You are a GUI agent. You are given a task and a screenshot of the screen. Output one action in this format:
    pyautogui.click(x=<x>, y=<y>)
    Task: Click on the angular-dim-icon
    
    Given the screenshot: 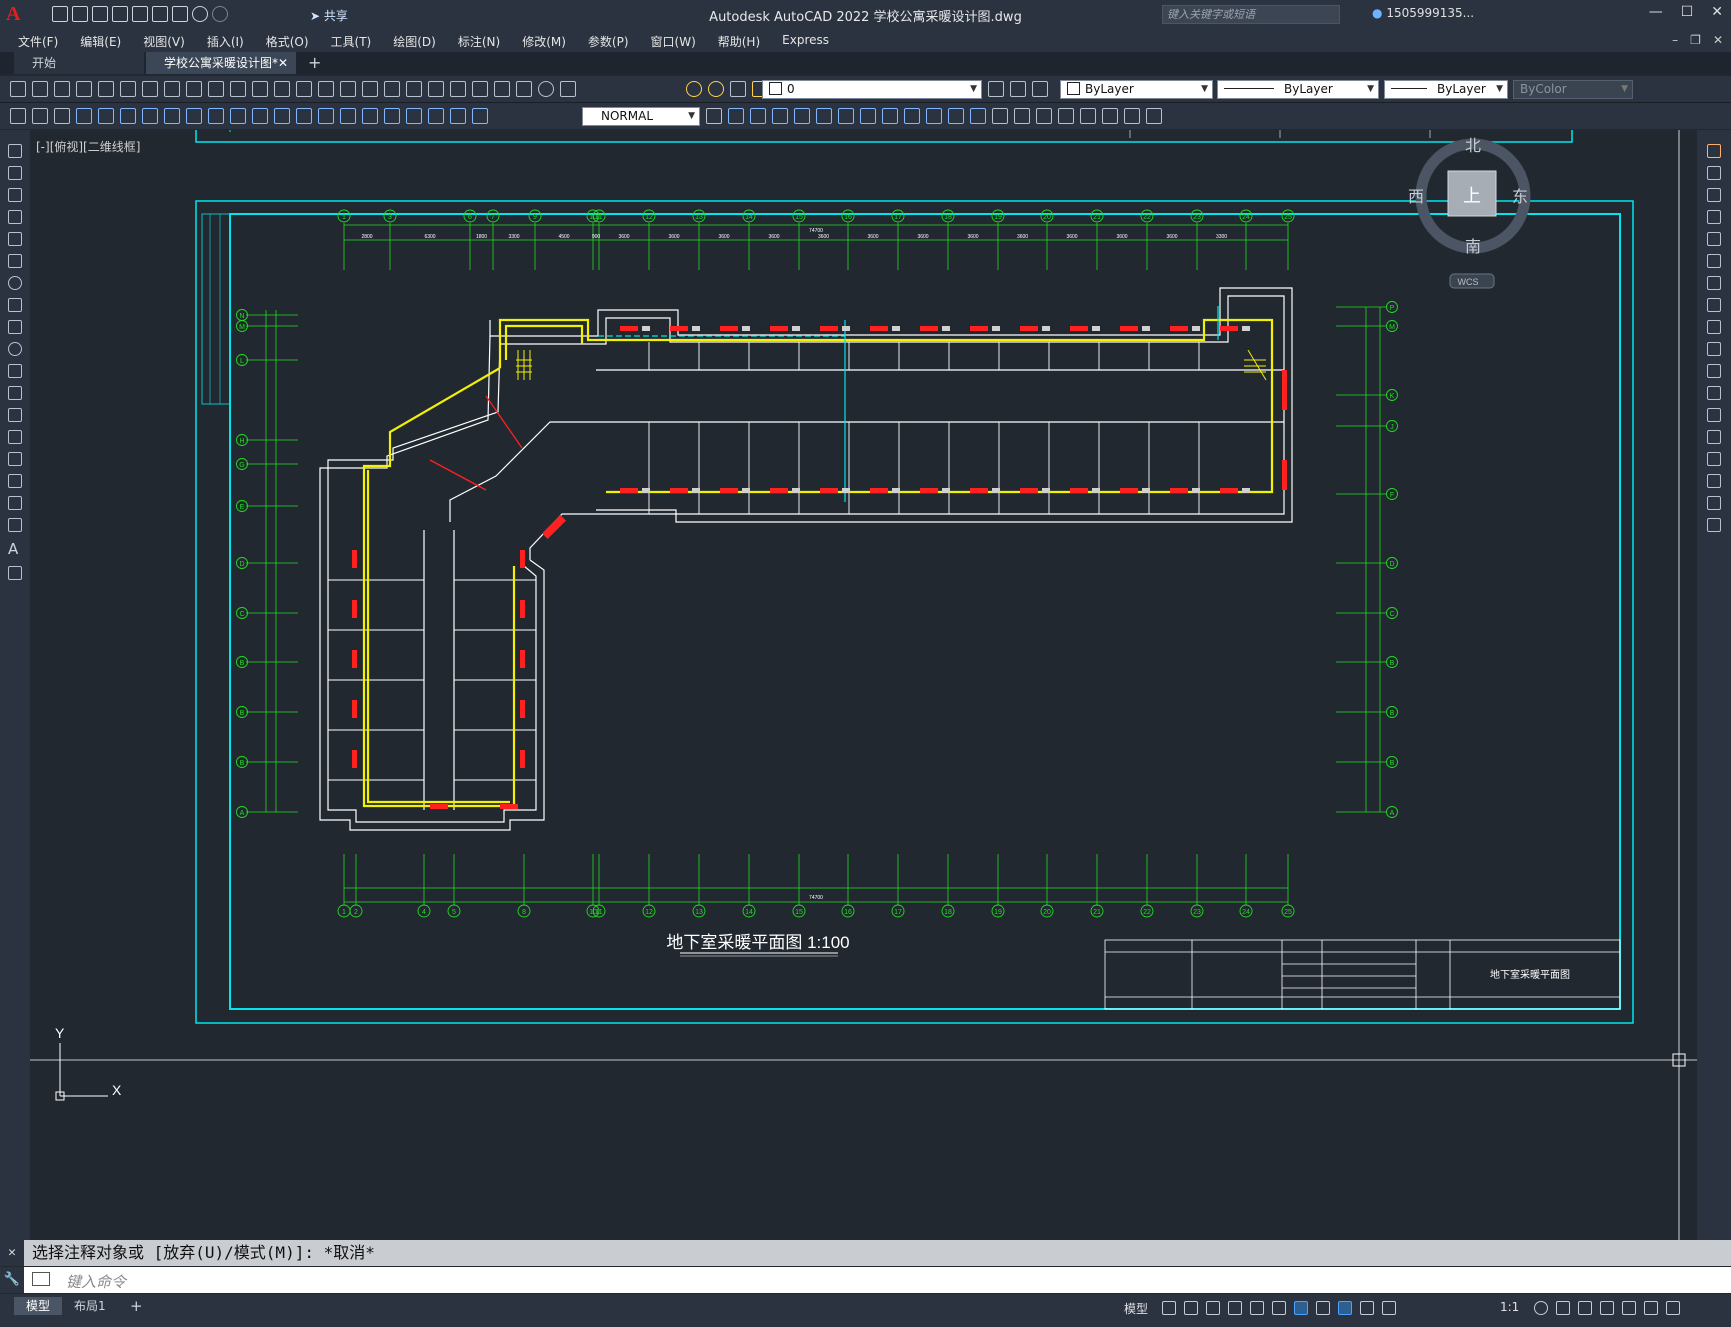 What is the action you would take?
    pyautogui.click(x=238, y=116)
    